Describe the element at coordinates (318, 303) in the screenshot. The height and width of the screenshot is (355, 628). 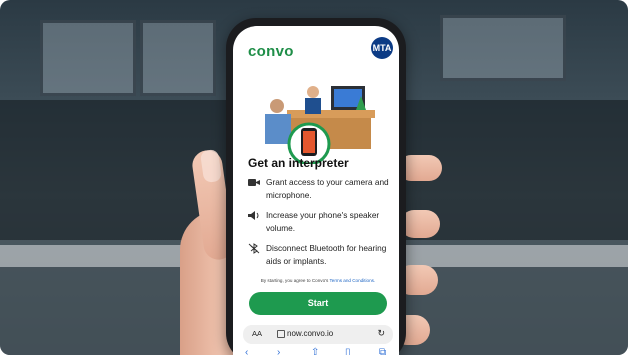
I see `start-button: Start` at that location.